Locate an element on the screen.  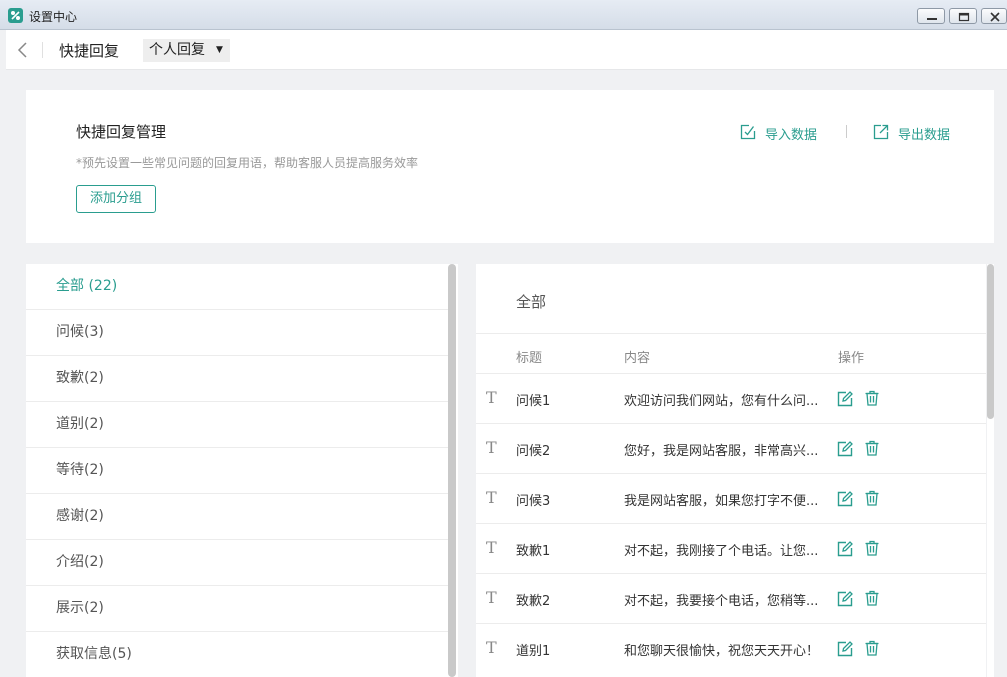
group-item-all: 全部 (22) is located at coordinates (237, 287).